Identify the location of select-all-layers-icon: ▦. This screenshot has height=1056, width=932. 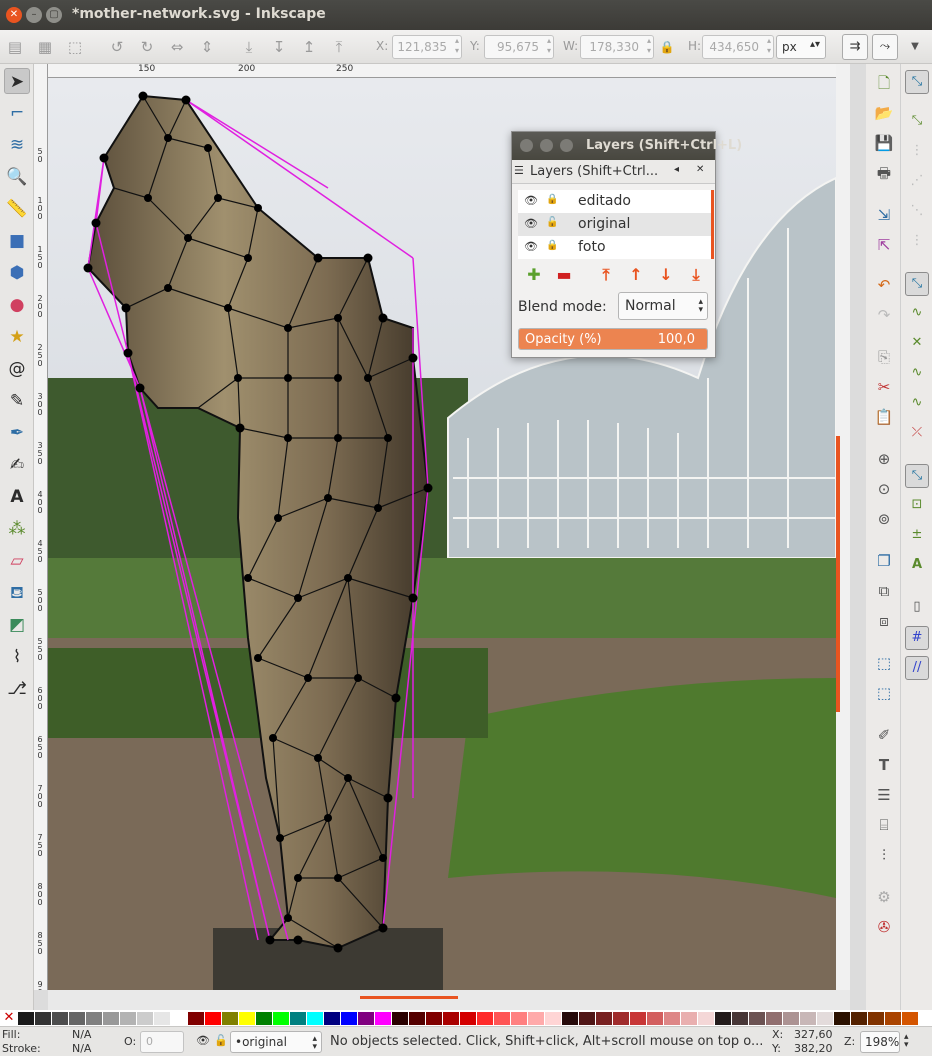
(45, 47).